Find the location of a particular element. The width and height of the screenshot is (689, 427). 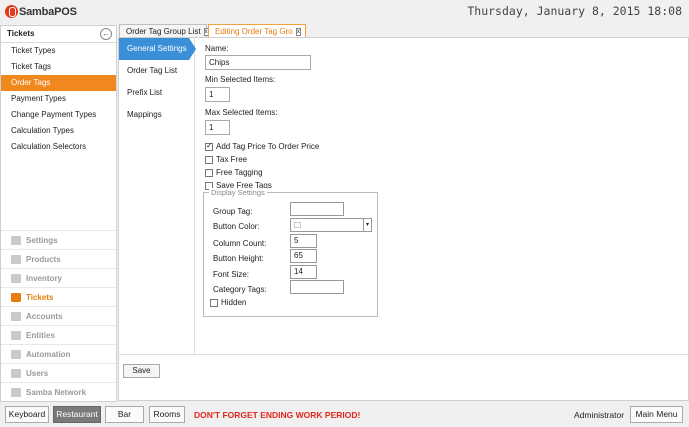

free-tagging-checkbox: Free Tagging is located at coordinates (262, 172).